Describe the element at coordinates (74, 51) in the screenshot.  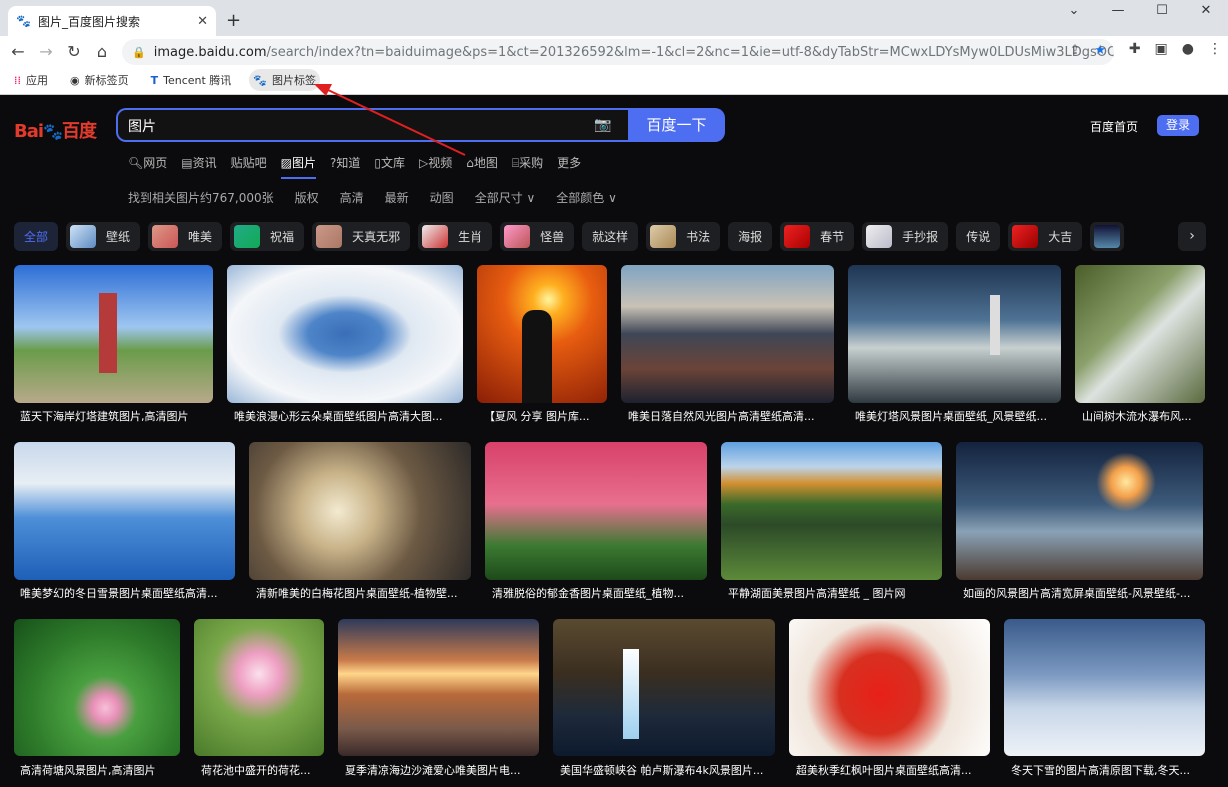
I see `reload-icon: ↻` at that location.